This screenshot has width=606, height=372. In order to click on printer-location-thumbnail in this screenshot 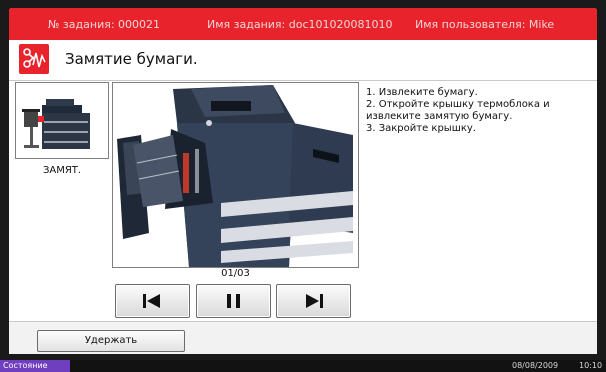, I will do `click(62, 120)`.